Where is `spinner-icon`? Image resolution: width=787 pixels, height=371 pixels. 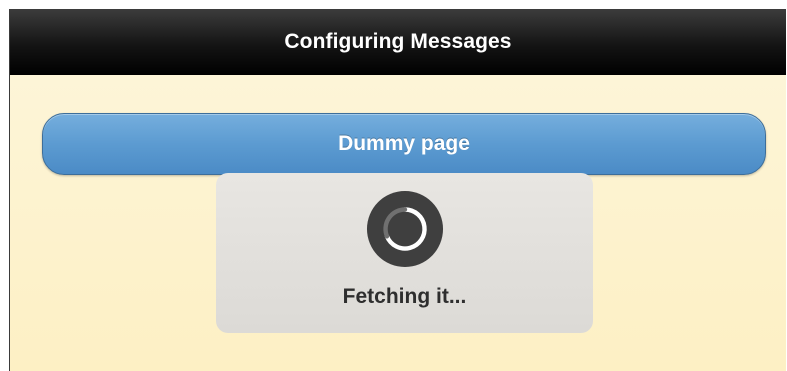
spinner-icon is located at coordinates (404, 229).